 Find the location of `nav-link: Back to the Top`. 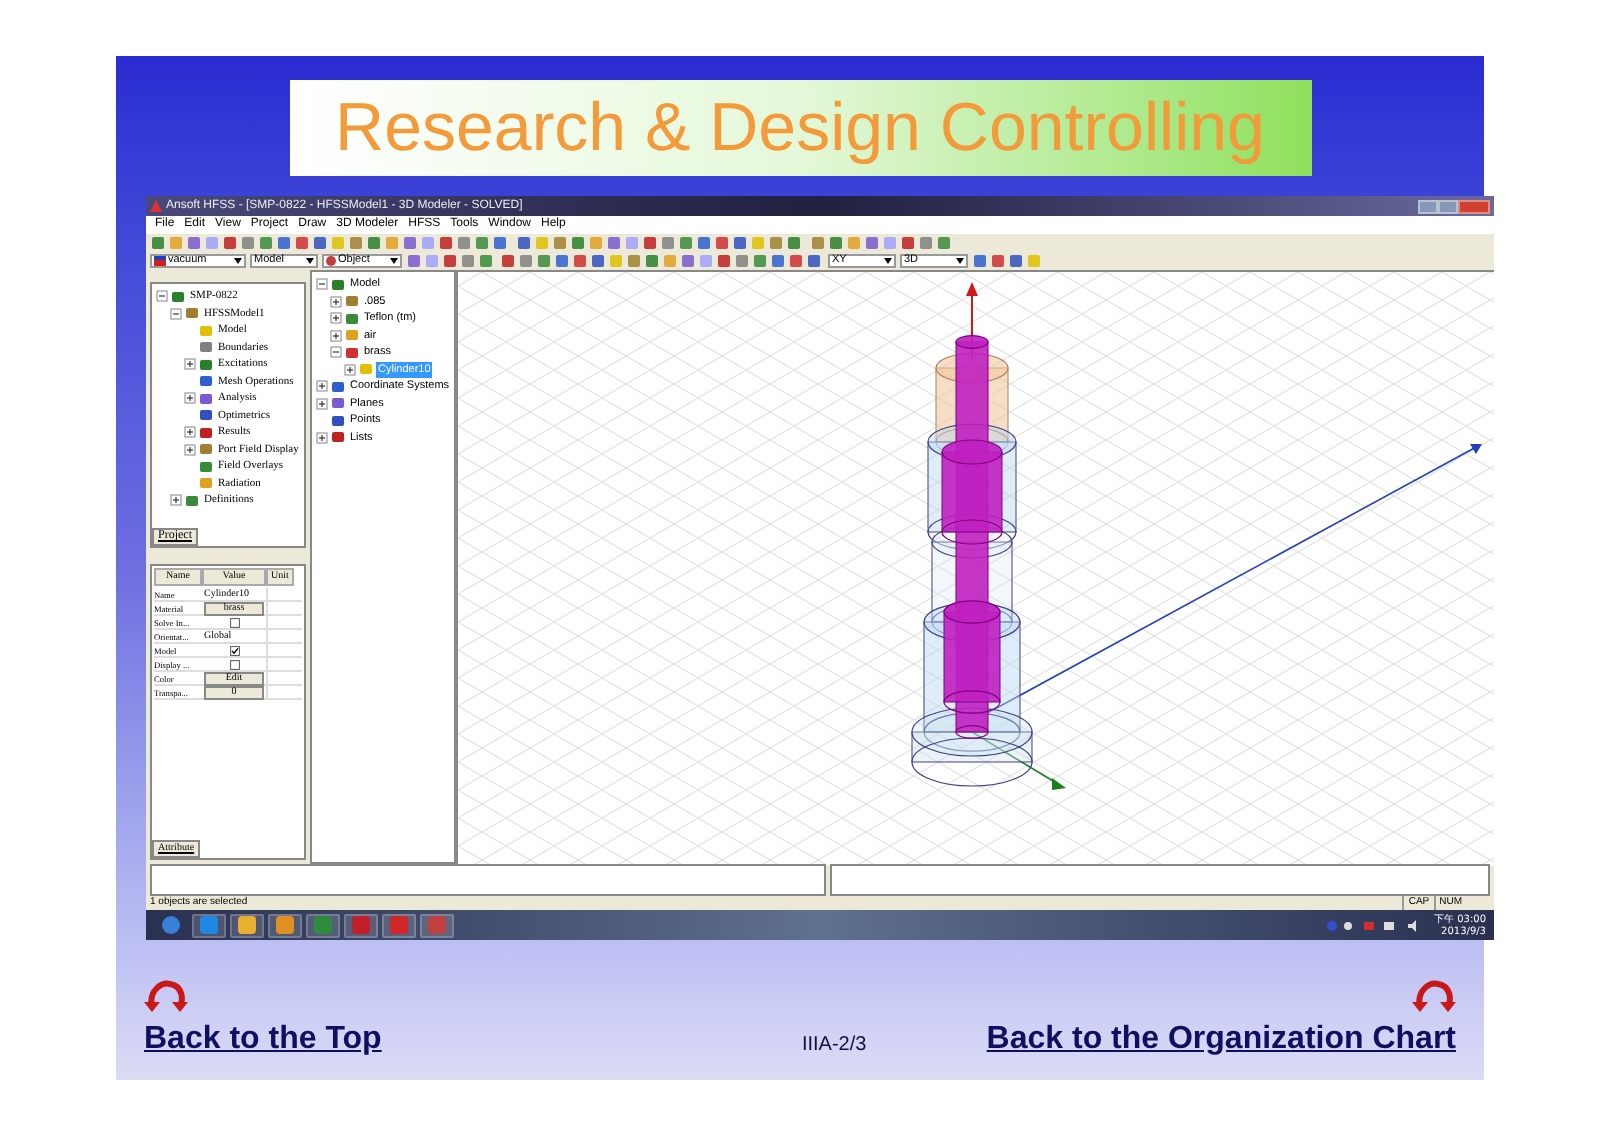

nav-link: Back to the Top is located at coordinates (263, 1040).